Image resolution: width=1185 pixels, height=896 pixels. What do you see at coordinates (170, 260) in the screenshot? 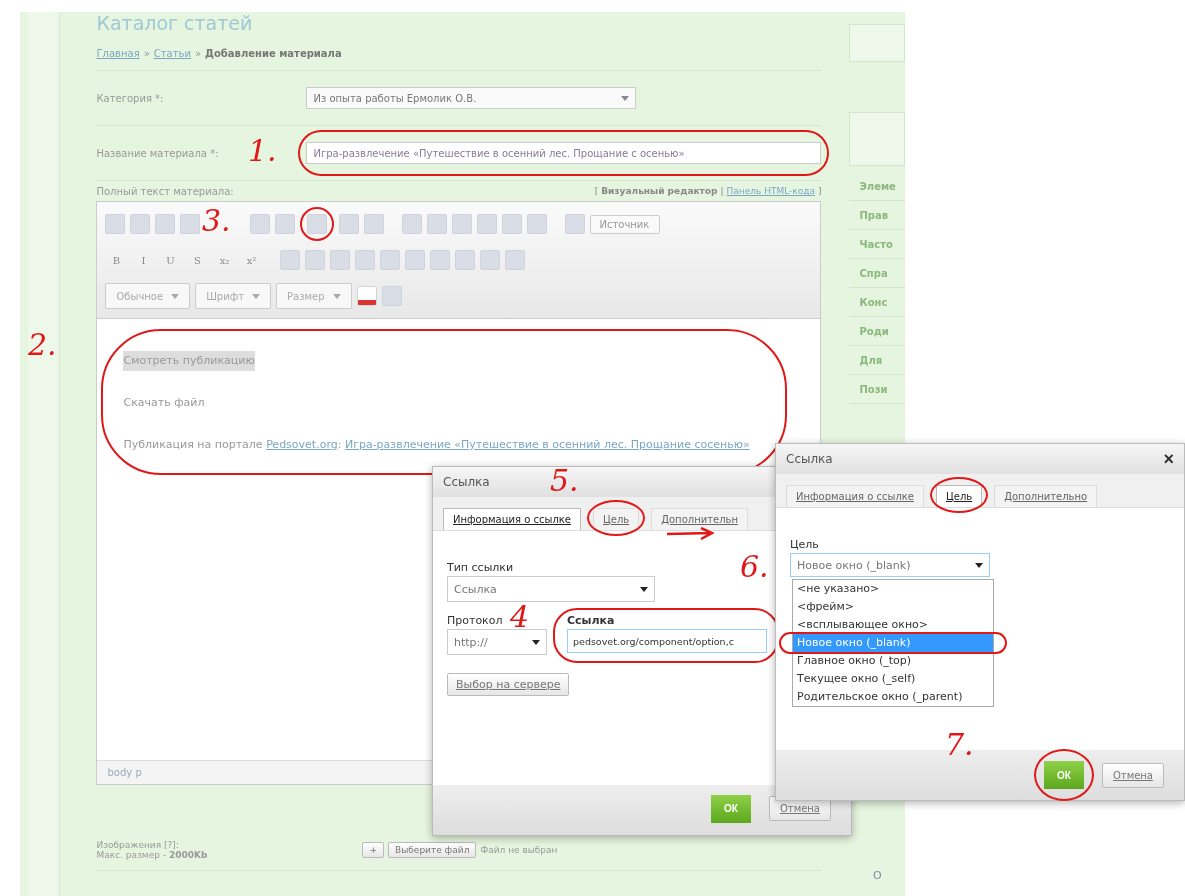
I see `format-button: U` at bounding box center [170, 260].